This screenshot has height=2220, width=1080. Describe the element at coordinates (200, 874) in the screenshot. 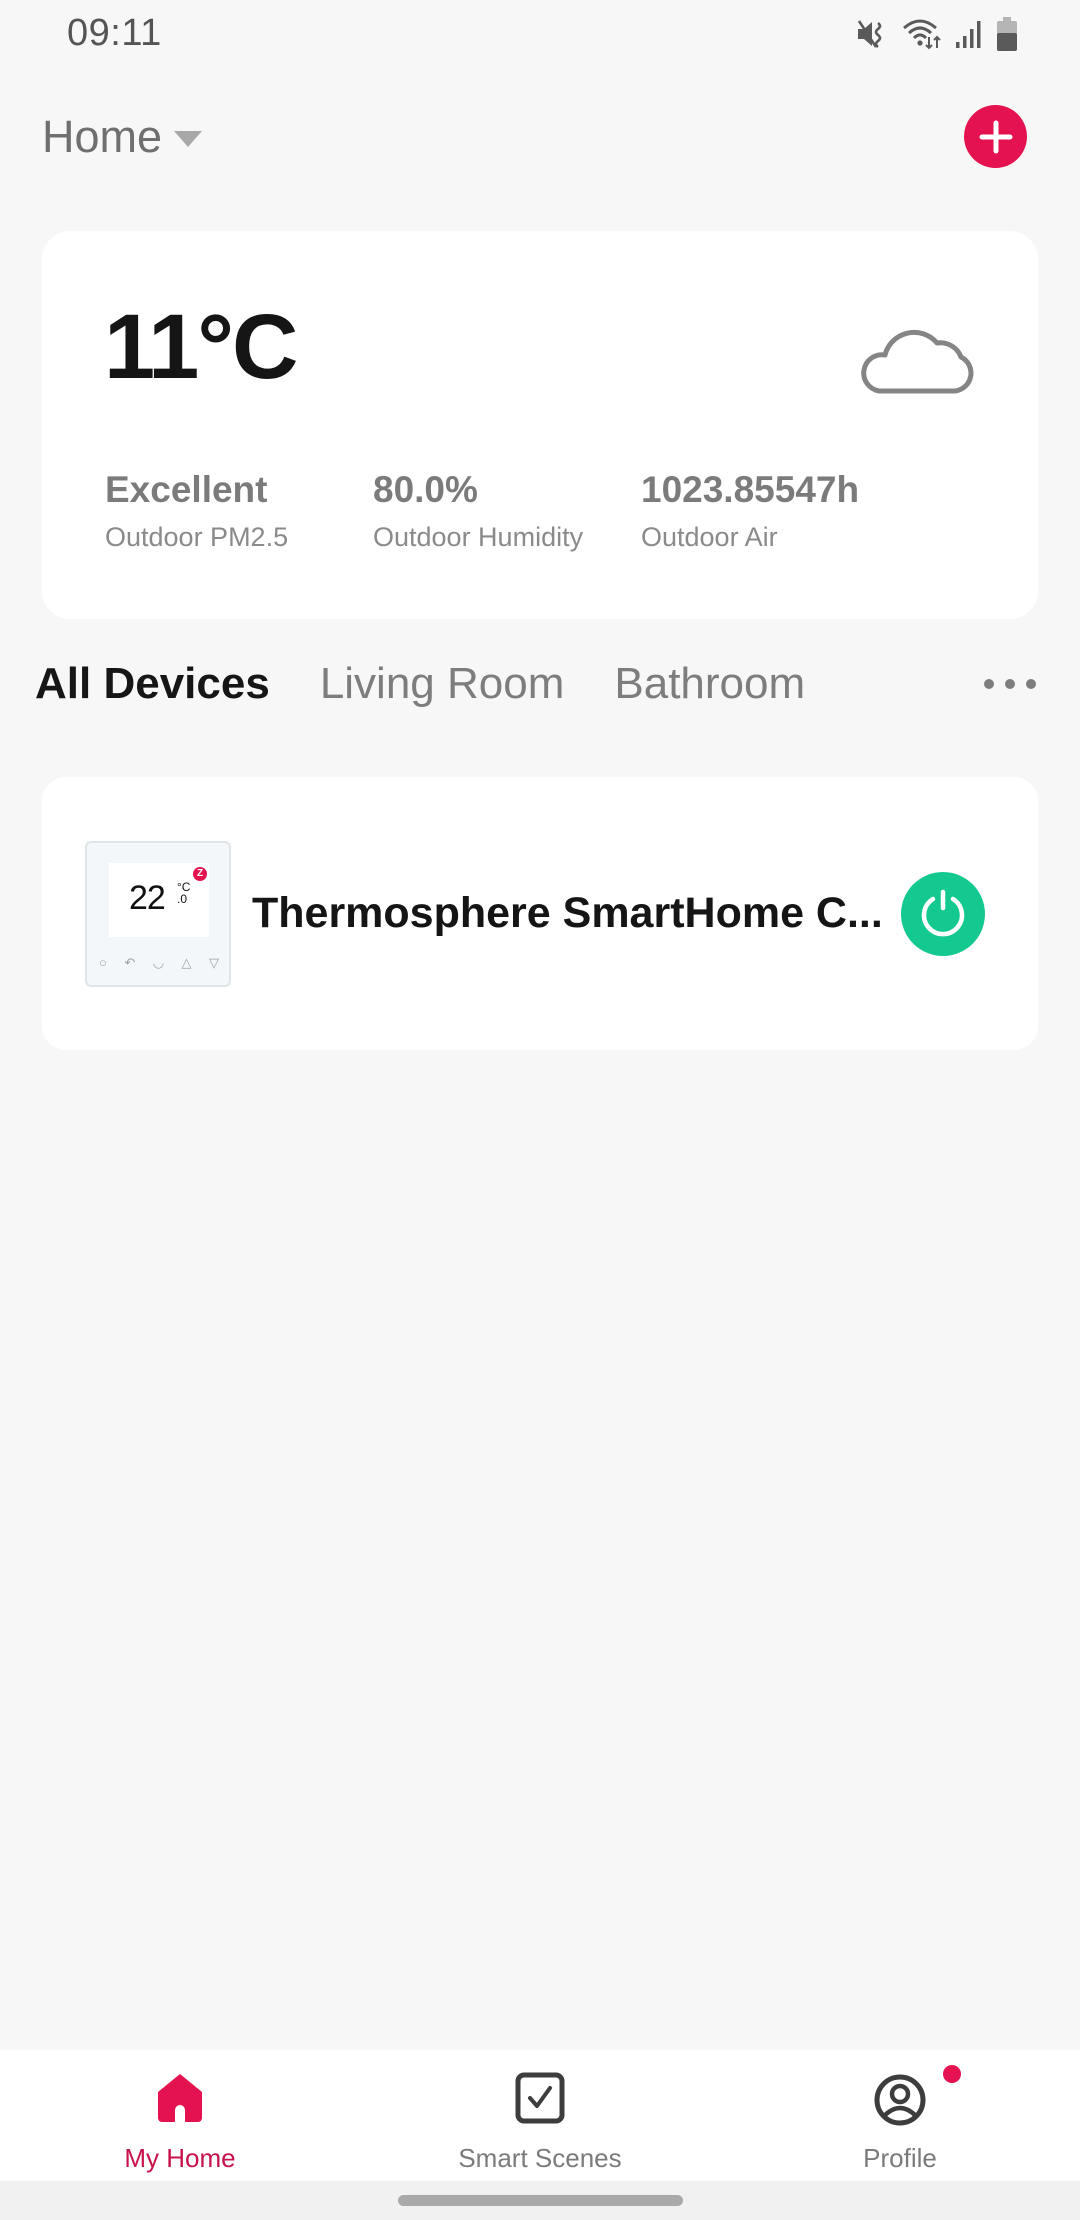

I see `zigbee-badge-icon: Z` at that location.